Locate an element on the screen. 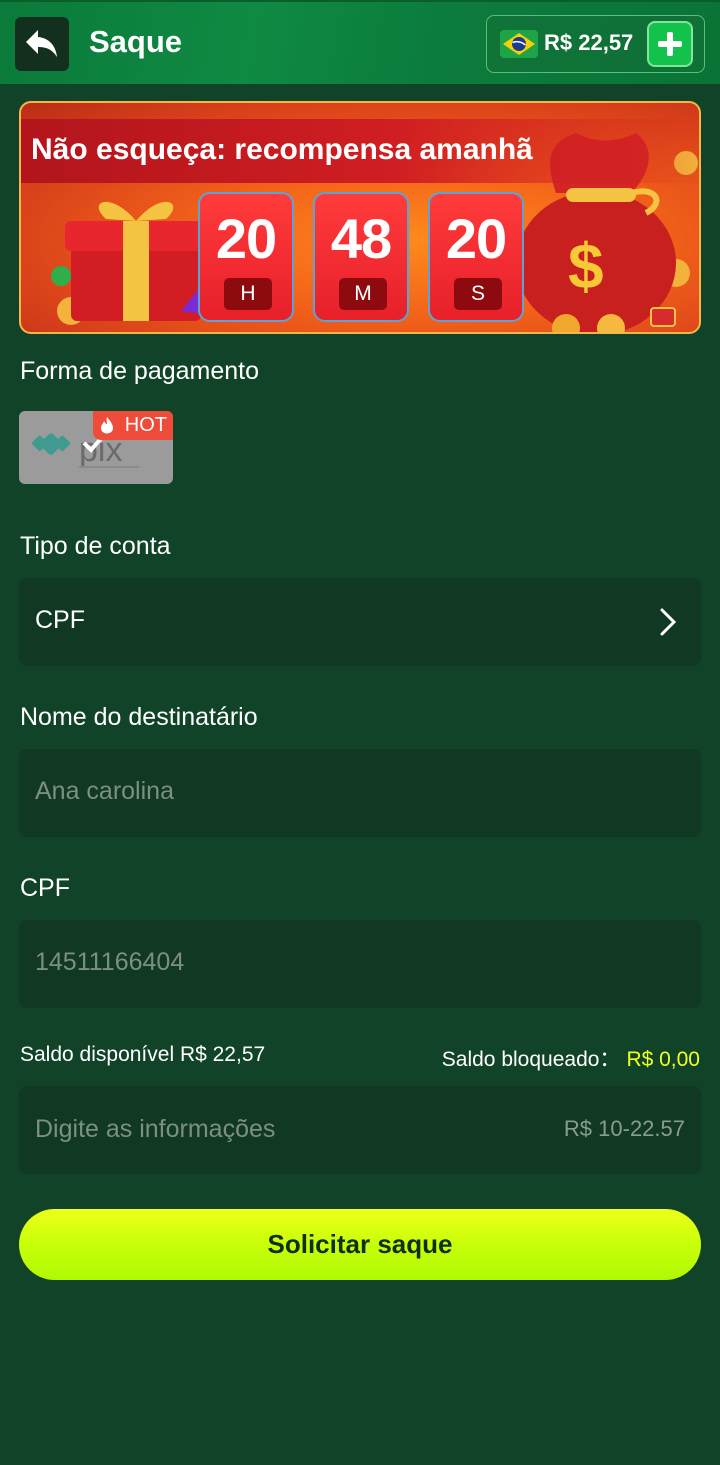  cpf-placeholder: 14511166404 is located at coordinates (110, 962).